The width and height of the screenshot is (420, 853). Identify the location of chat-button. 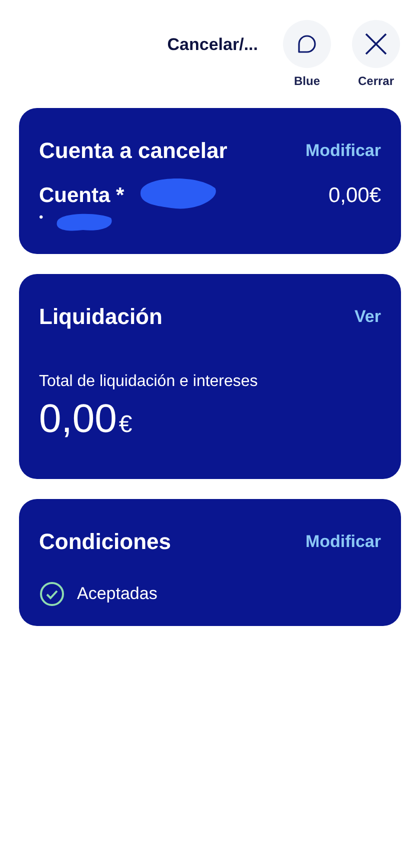
(307, 44).